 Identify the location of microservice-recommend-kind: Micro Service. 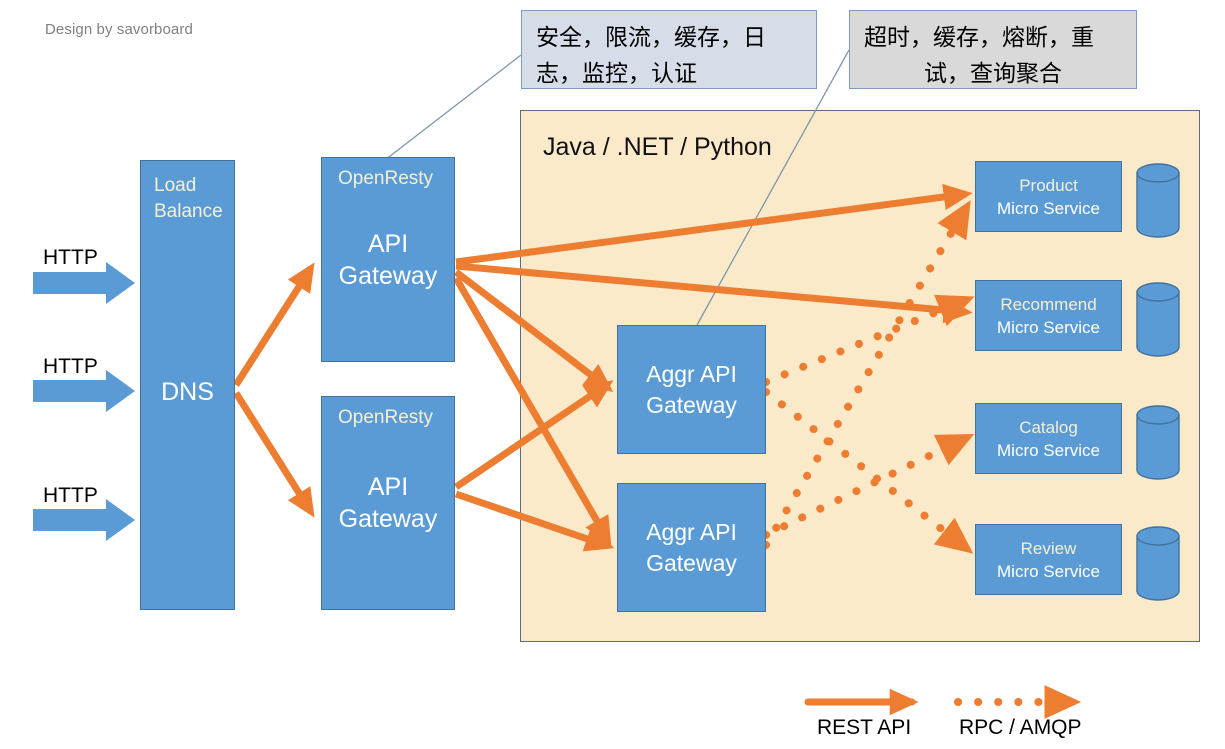
(1048, 327).